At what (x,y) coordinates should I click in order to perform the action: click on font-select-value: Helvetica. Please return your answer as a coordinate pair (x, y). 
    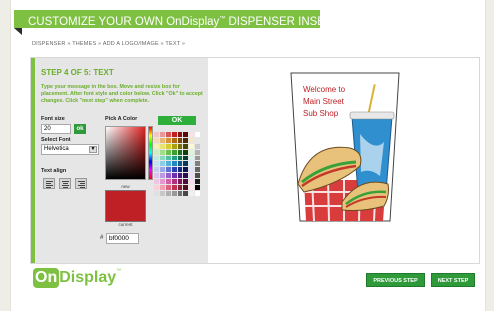
    Looking at the image, I should click on (56, 149).